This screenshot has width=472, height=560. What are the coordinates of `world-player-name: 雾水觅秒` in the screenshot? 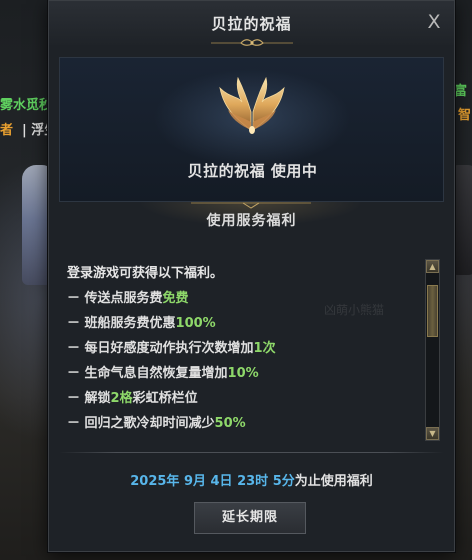 It's located at (26, 105).